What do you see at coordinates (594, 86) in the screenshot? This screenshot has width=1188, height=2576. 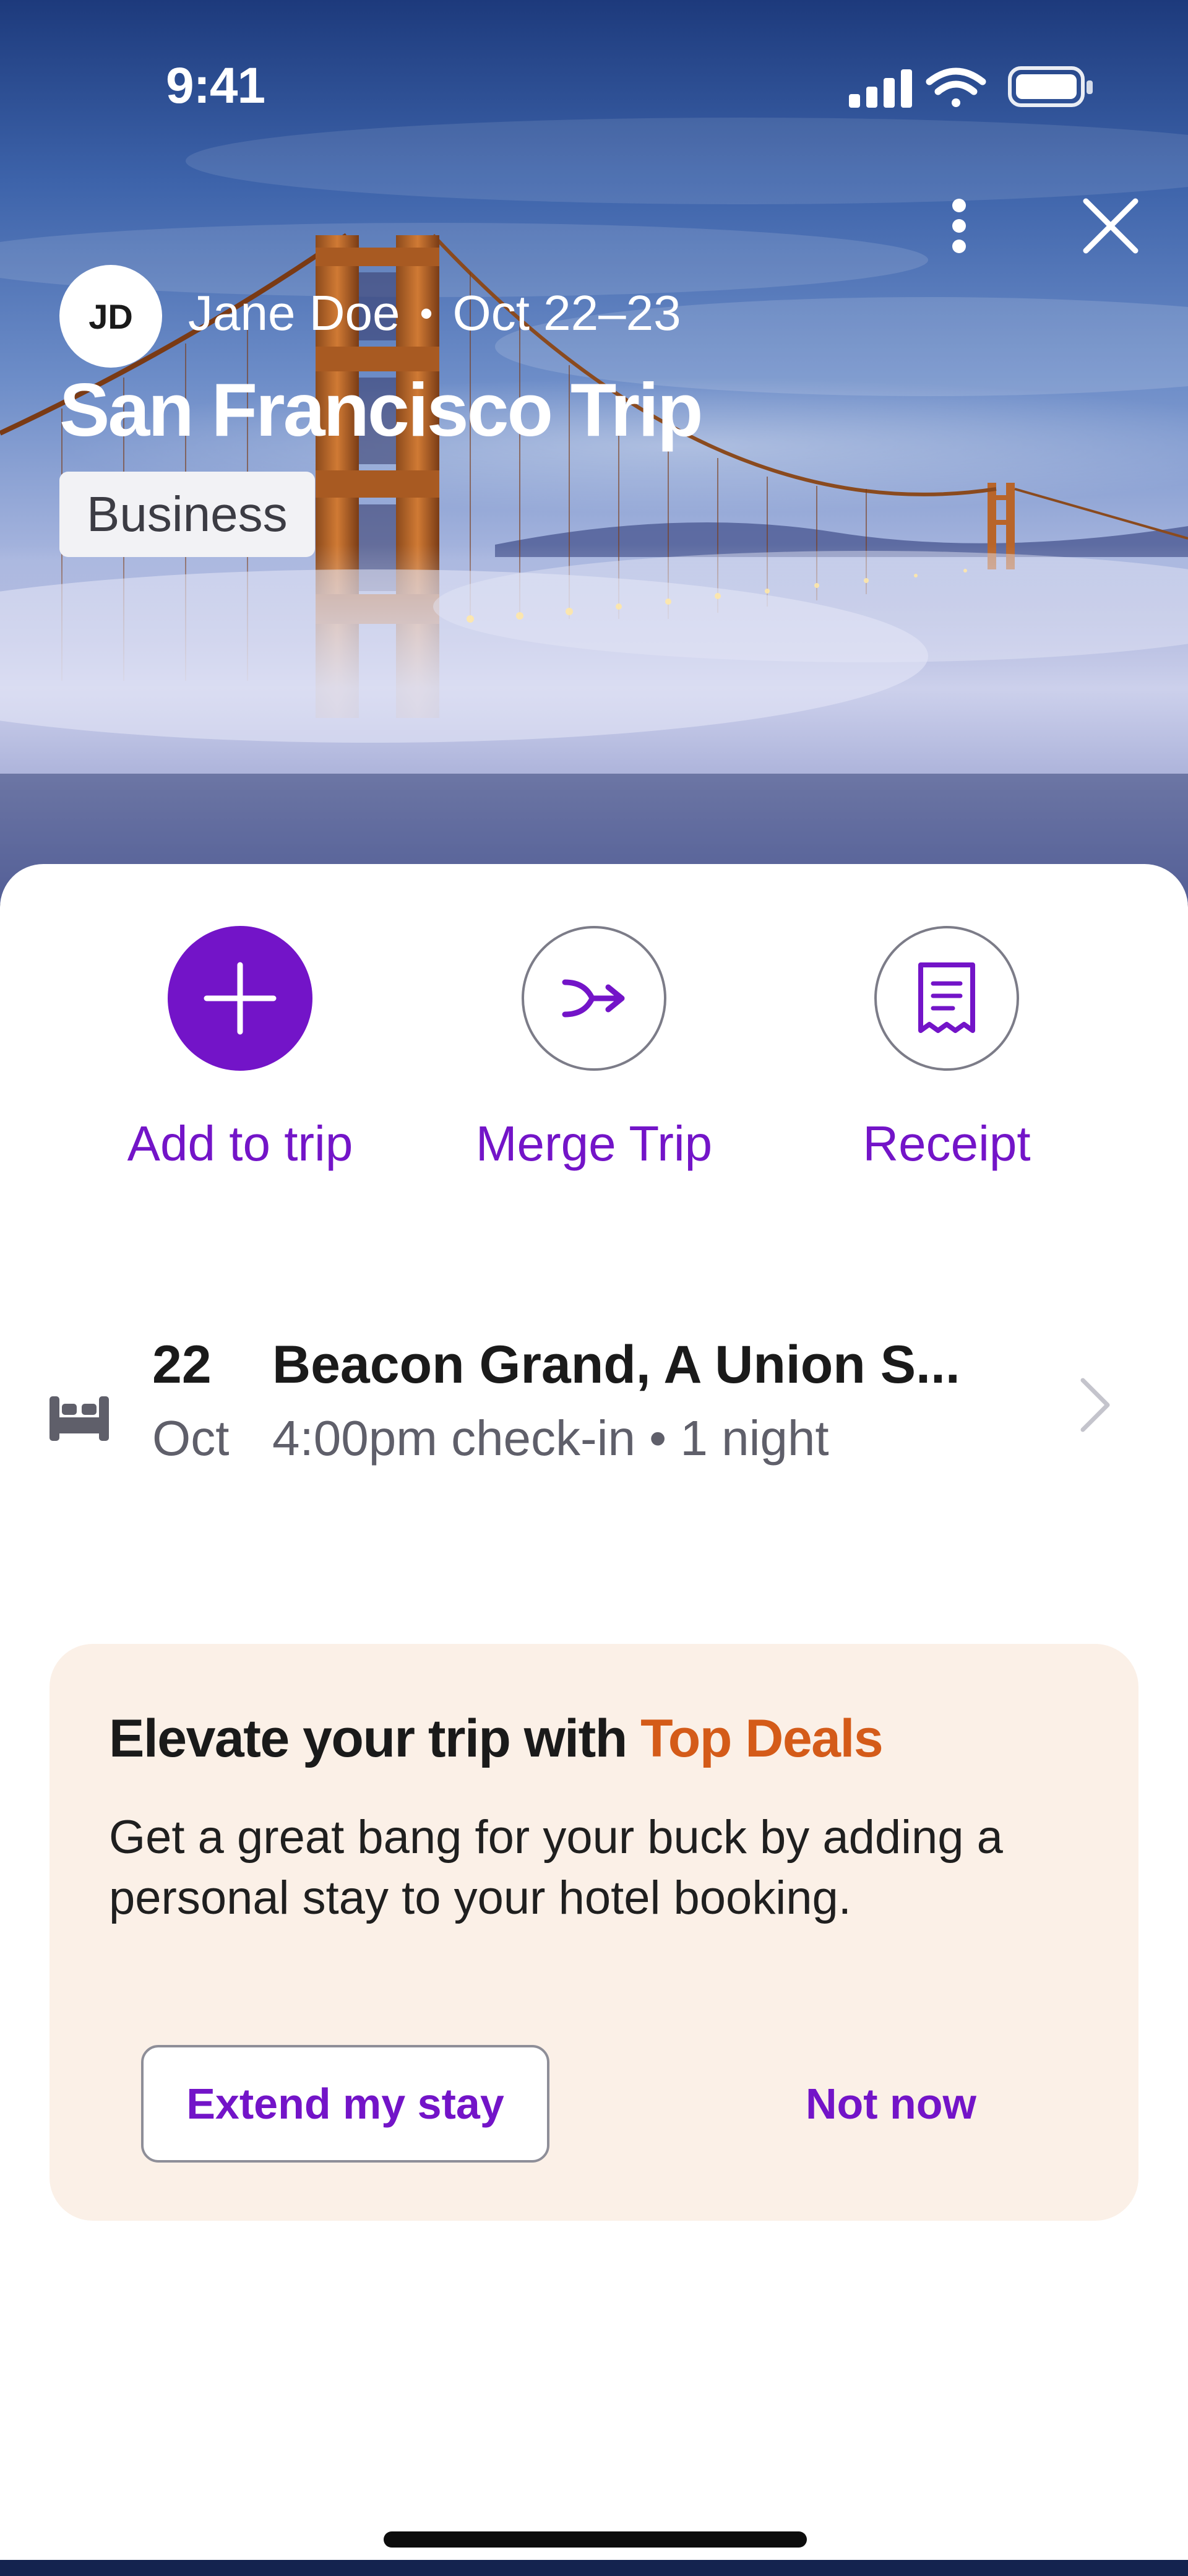 I see `status-bar: 9:41` at bounding box center [594, 86].